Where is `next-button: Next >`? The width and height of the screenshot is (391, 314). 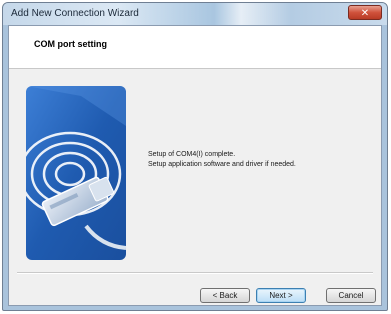 next-button: Next > is located at coordinates (281, 295).